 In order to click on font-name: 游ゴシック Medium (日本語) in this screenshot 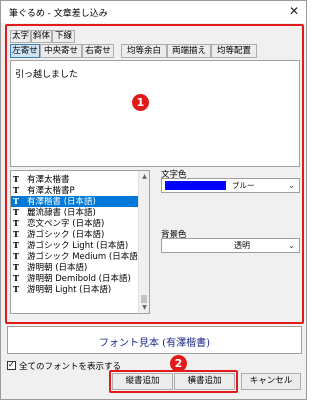, I will do `click(83, 257)`.